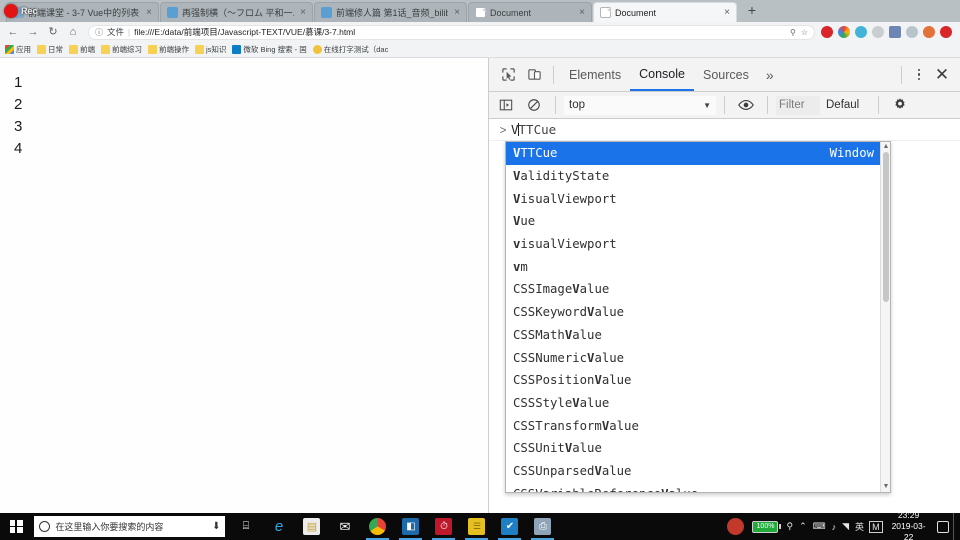 This screenshot has width=960, height=540. What do you see at coordinates (278, 526) in the screenshot?
I see `taskbar-edge-button: e` at bounding box center [278, 526].